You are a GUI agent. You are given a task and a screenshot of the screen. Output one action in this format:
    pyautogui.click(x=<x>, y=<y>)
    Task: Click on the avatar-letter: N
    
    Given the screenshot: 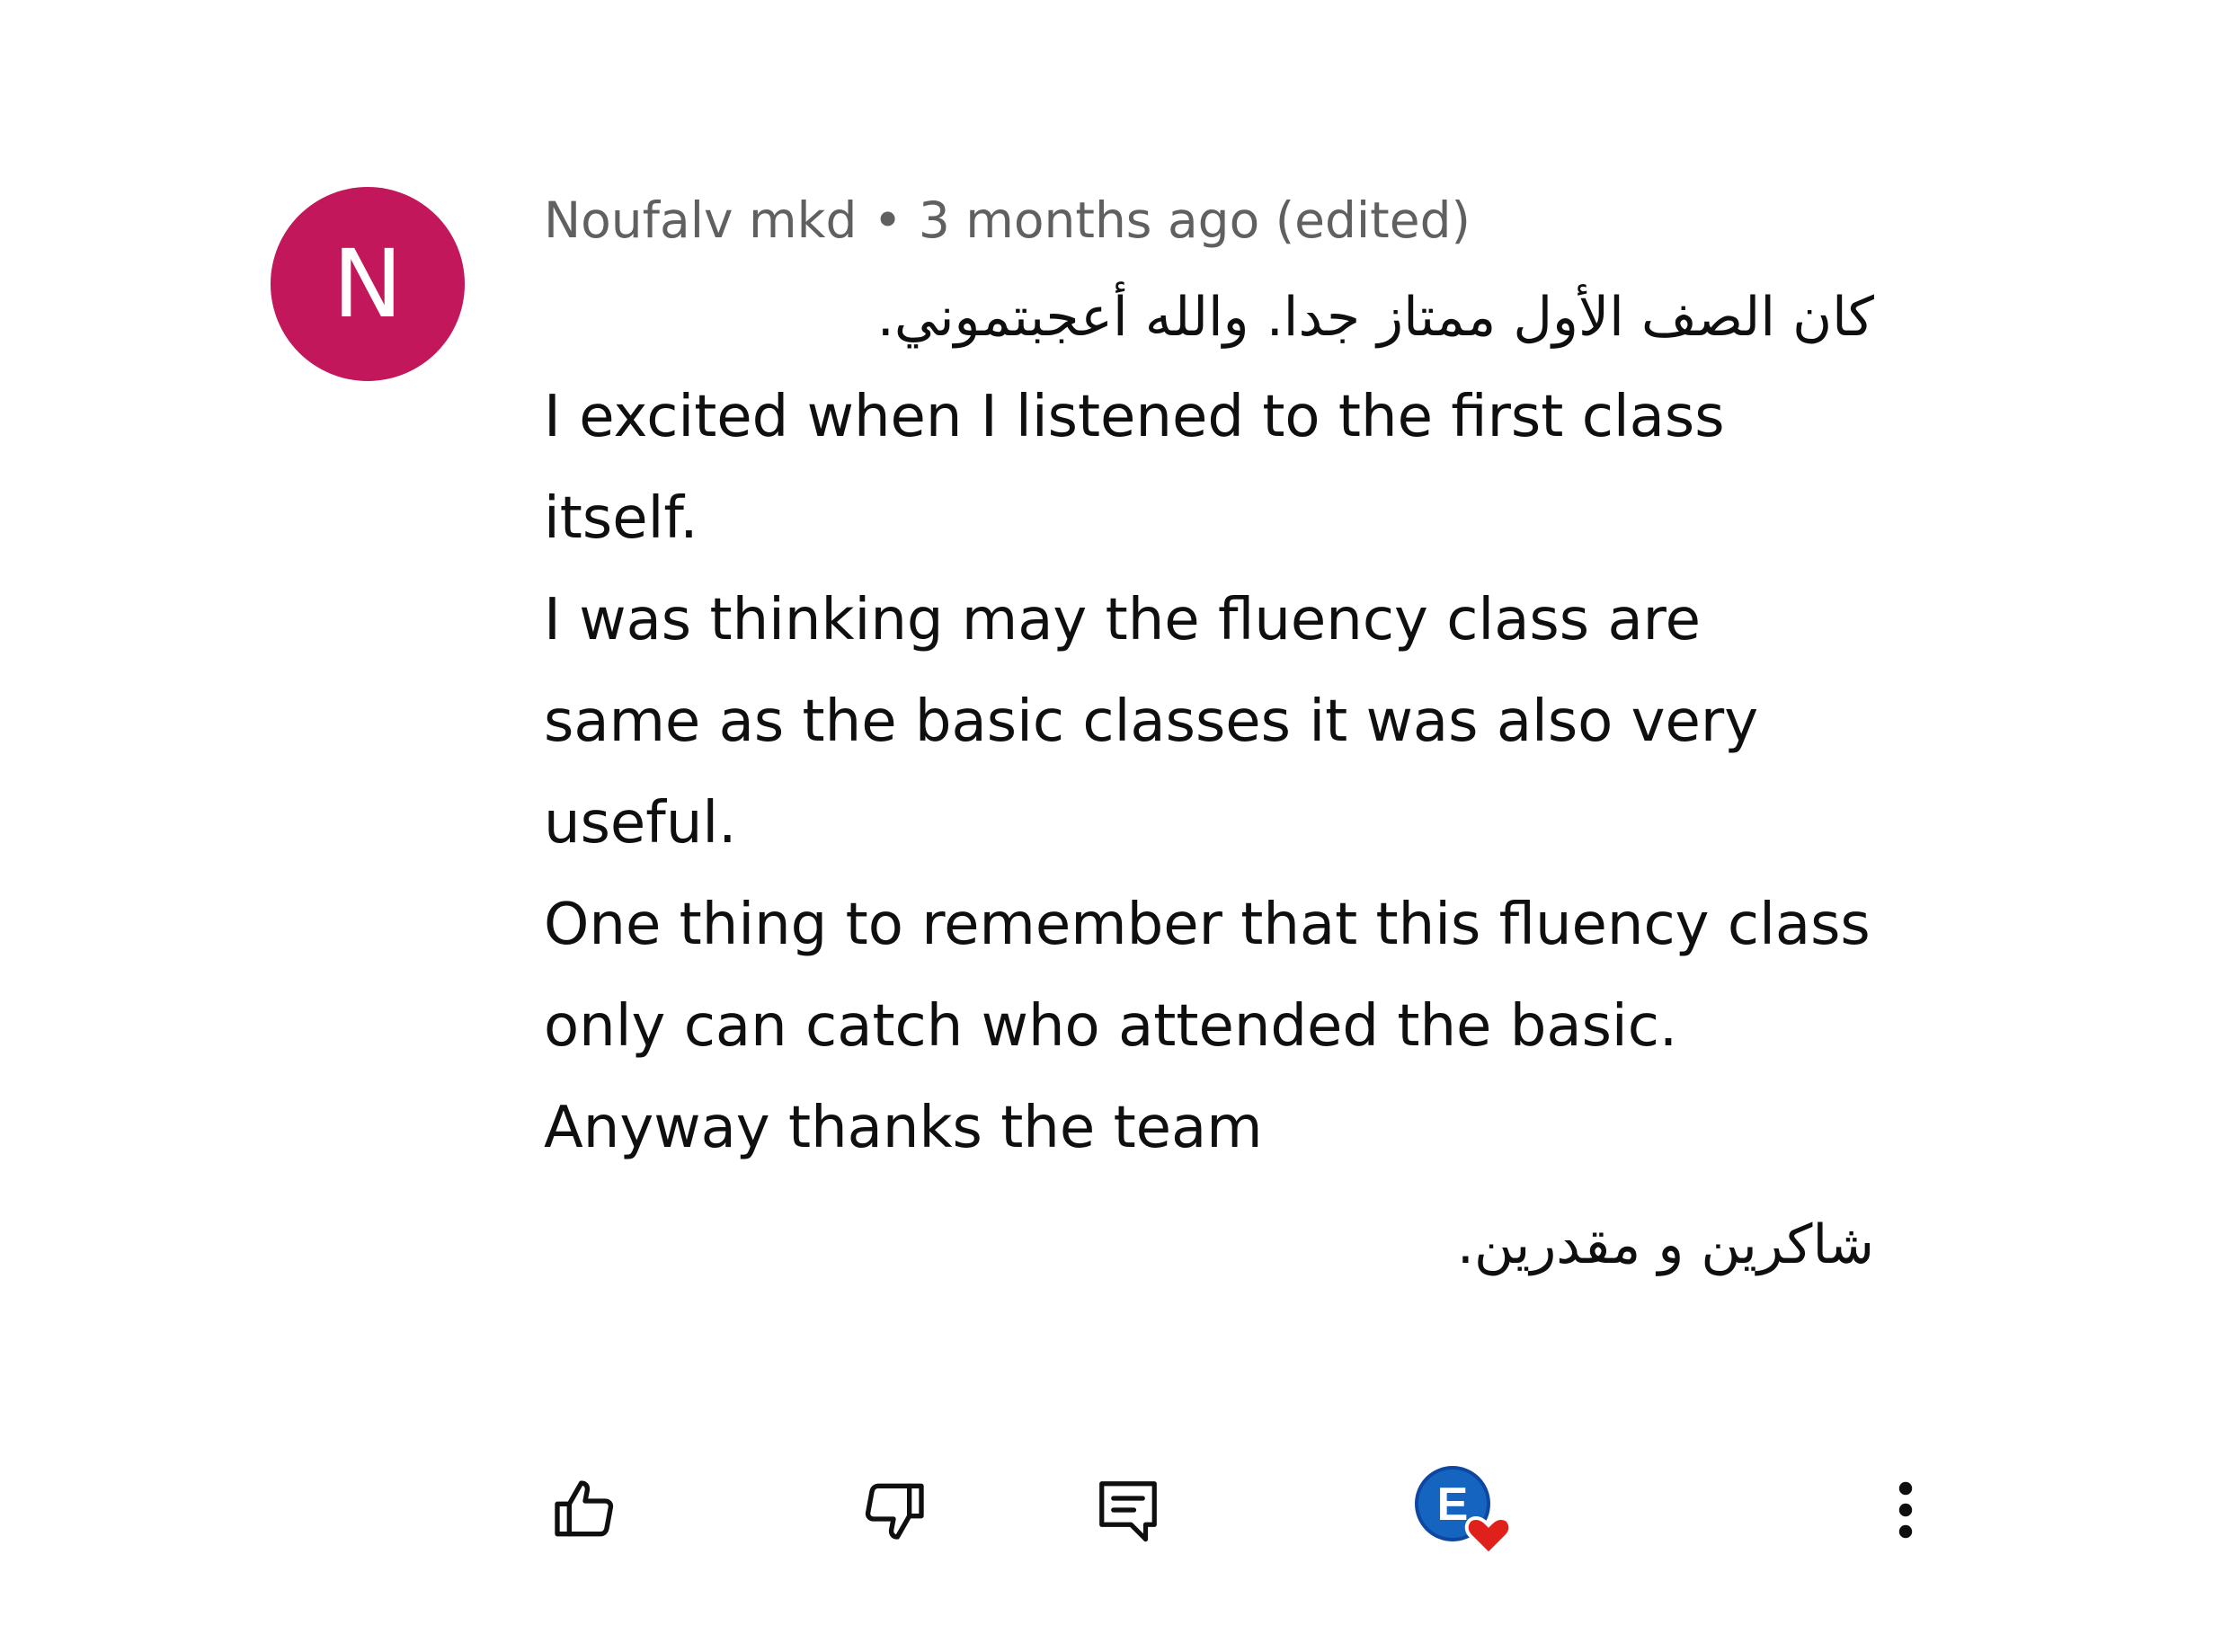 What is the action you would take?
    pyautogui.click(x=368, y=284)
    